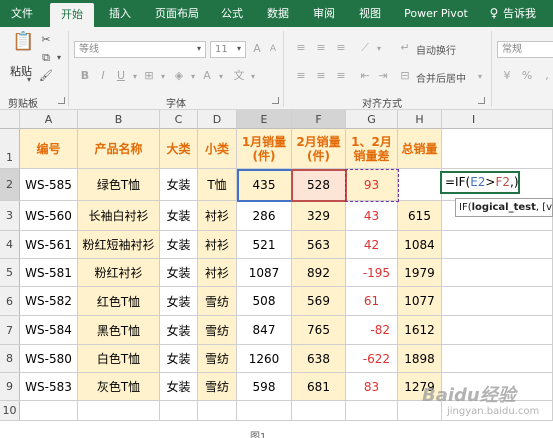 Image resolution: width=553 pixels, height=438 pixels. I want to click on table-cell: 765, so click(319, 330).